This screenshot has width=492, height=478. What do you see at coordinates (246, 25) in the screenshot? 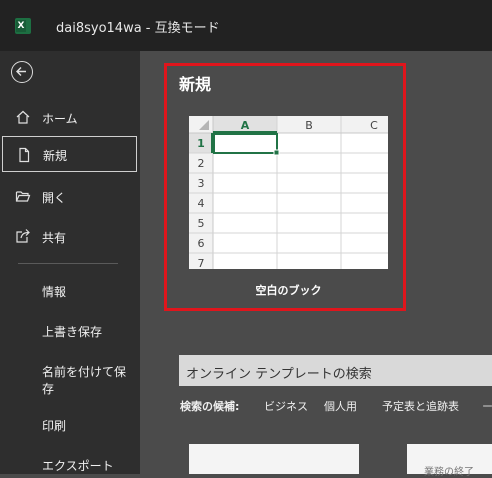
I see `title-bar: X dai8syo14wa - 互換モード` at bounding box center [246, 25].